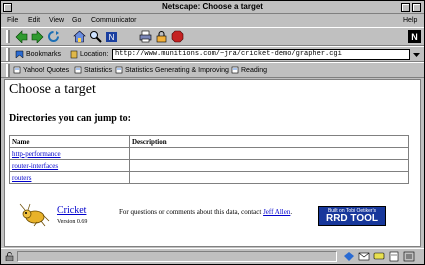 This screenshot has width=425, height=265. What do you see at coordinates (12, 20) in the screenshot?
I see `menu-file: File` at bounding box center [12, 20].